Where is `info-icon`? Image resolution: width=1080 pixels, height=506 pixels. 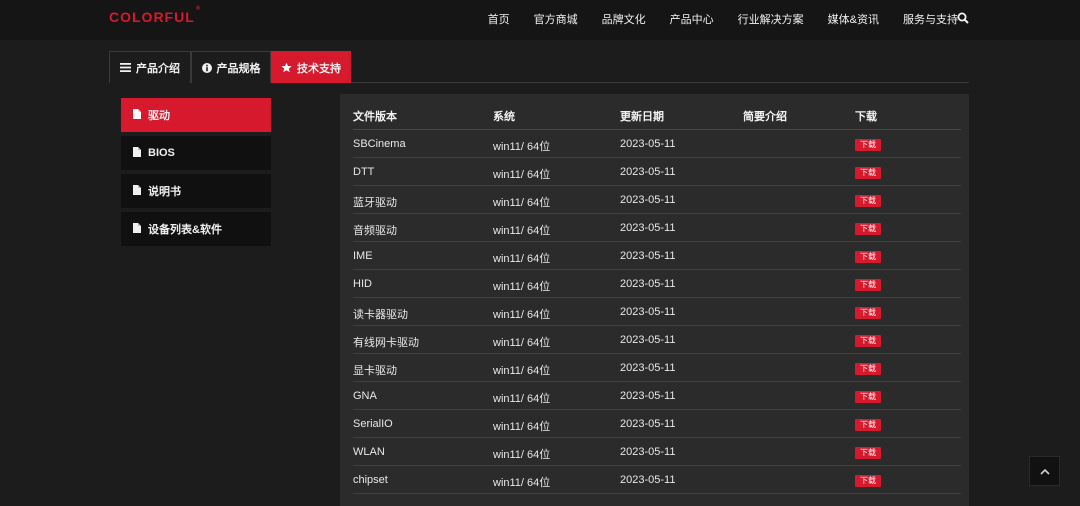
info-icon is located at coordinates (206, 67).